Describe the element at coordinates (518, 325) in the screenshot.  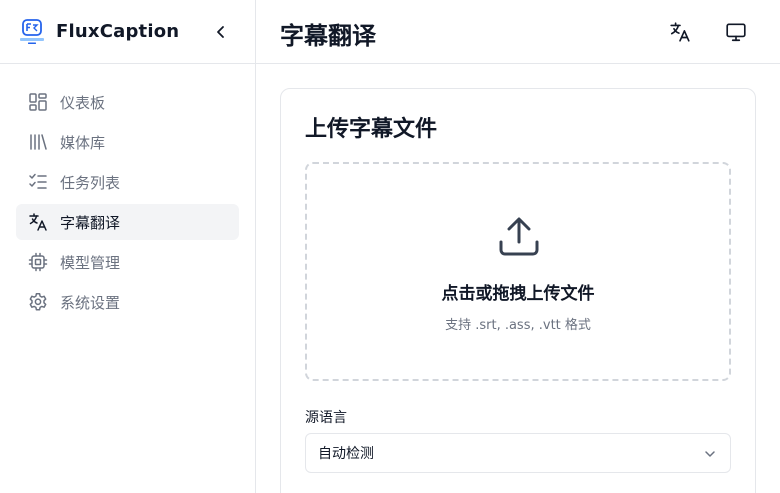
I see `dropzone-hint: 支持 .srt, .ass, .vtt 格式` at that location.